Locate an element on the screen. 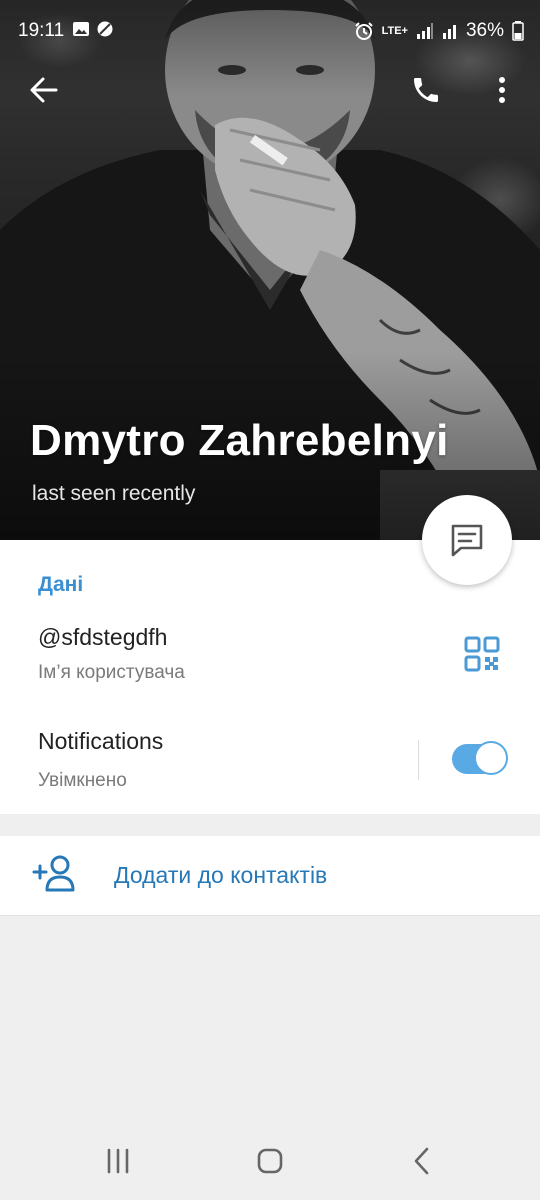 The width and height of the screenshot is (540, 1200). battery-icon is located at coordinates (518, 31).